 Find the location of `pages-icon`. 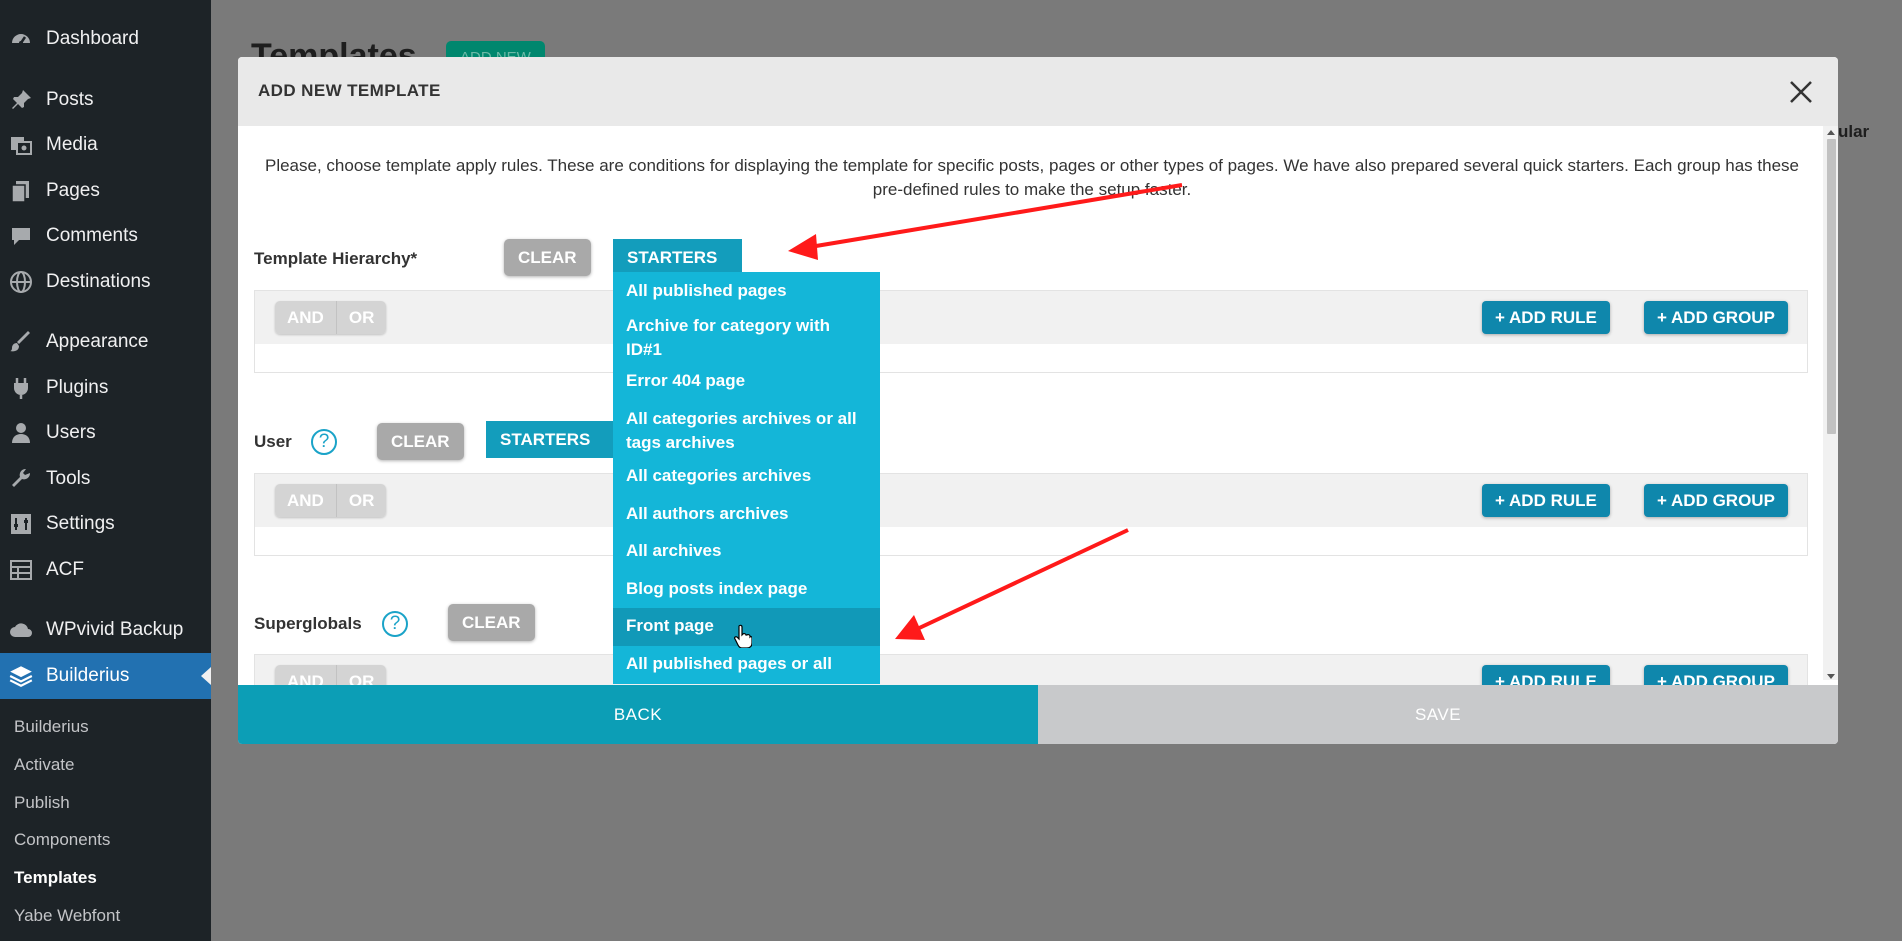

pages-icon is located at coordinates (21, 191).